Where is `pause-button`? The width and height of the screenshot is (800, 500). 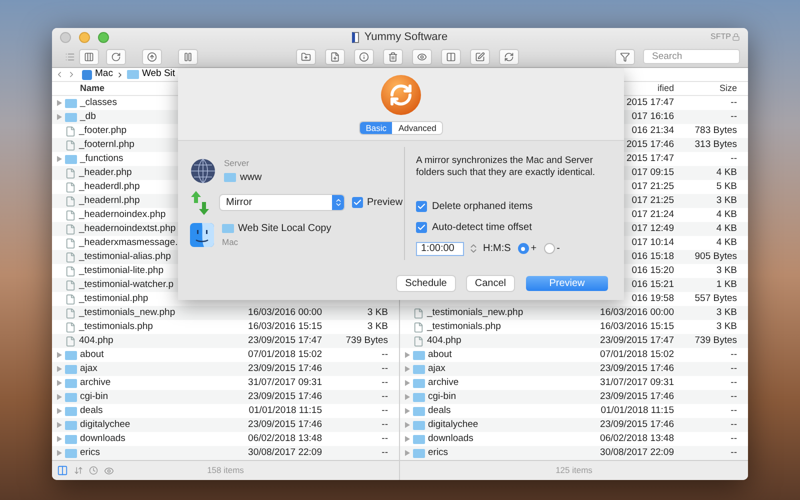
pause-button is located at coordinates (188, 56).